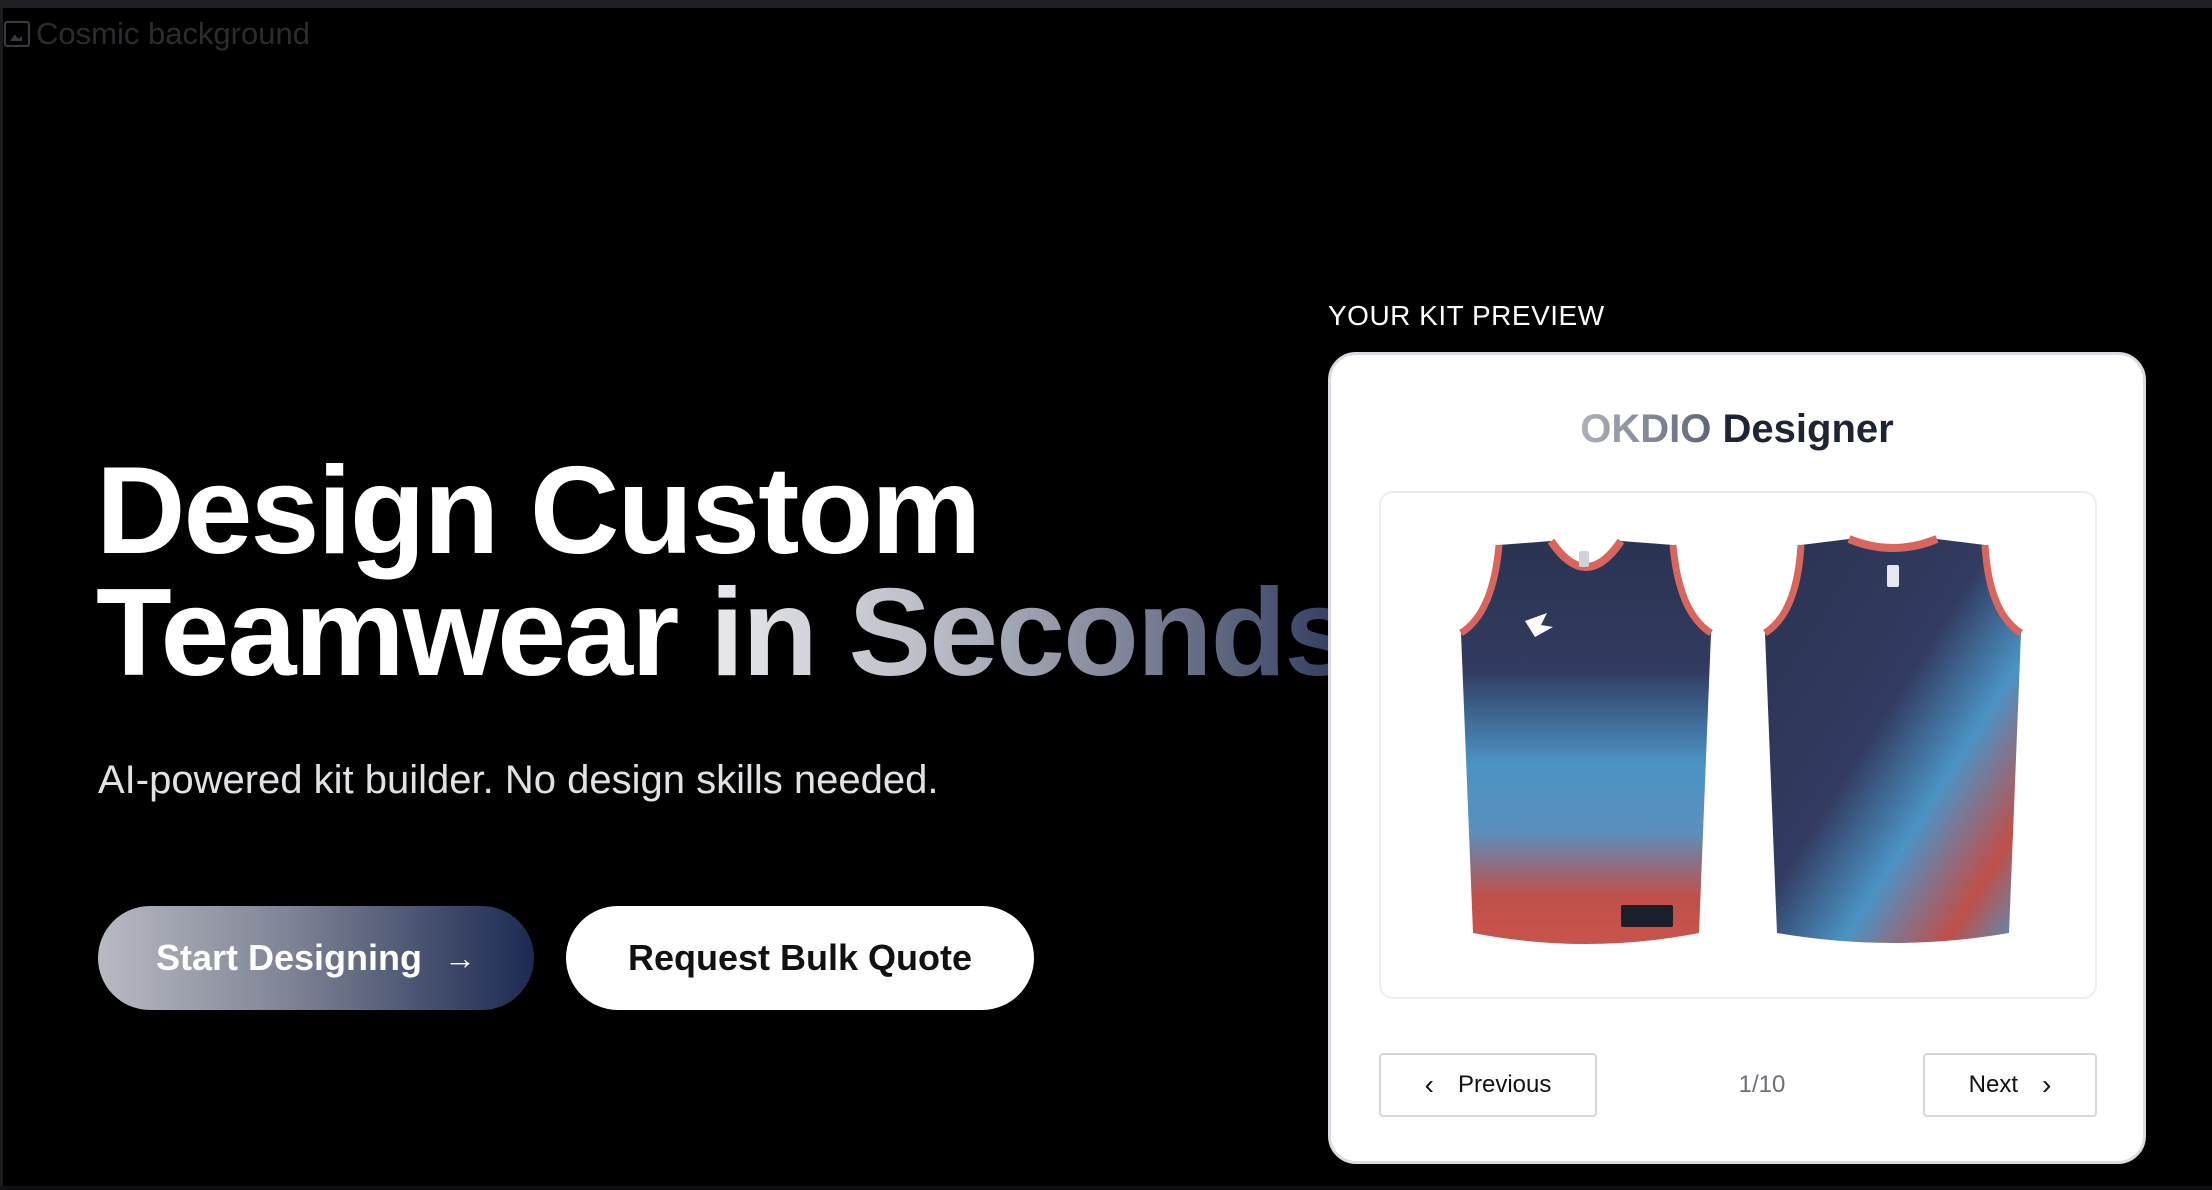 This screenshot has width=2212, height=1190. I want to click on next-label: Next, so click(1993, 1084).